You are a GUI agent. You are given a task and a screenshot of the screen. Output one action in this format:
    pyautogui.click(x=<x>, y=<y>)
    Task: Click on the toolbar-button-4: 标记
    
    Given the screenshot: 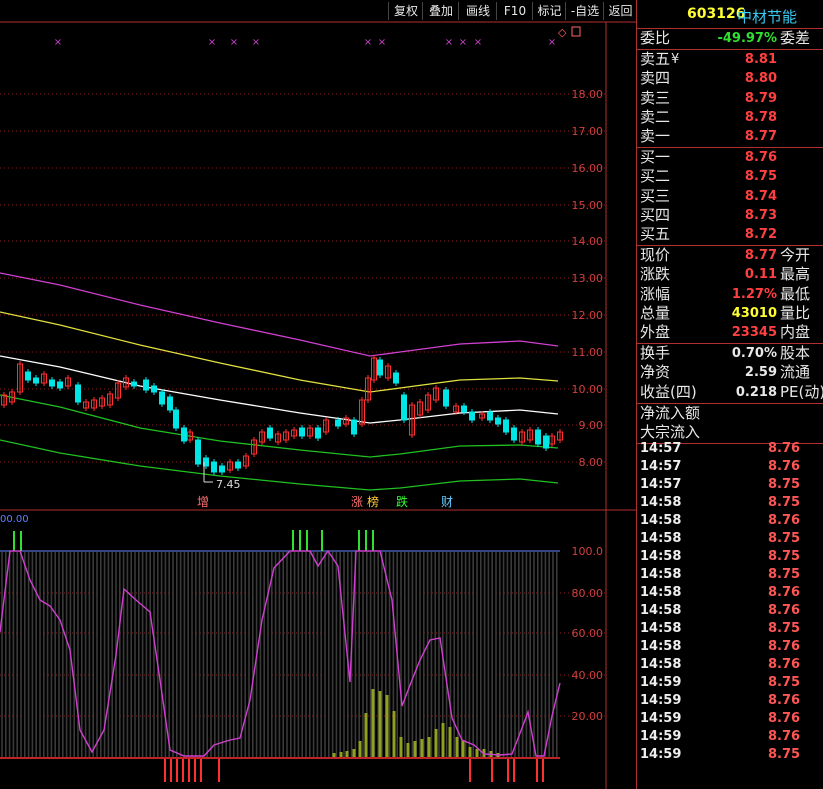 What is the action you would take?
    pyautogui.click(x=549, y=11)
    